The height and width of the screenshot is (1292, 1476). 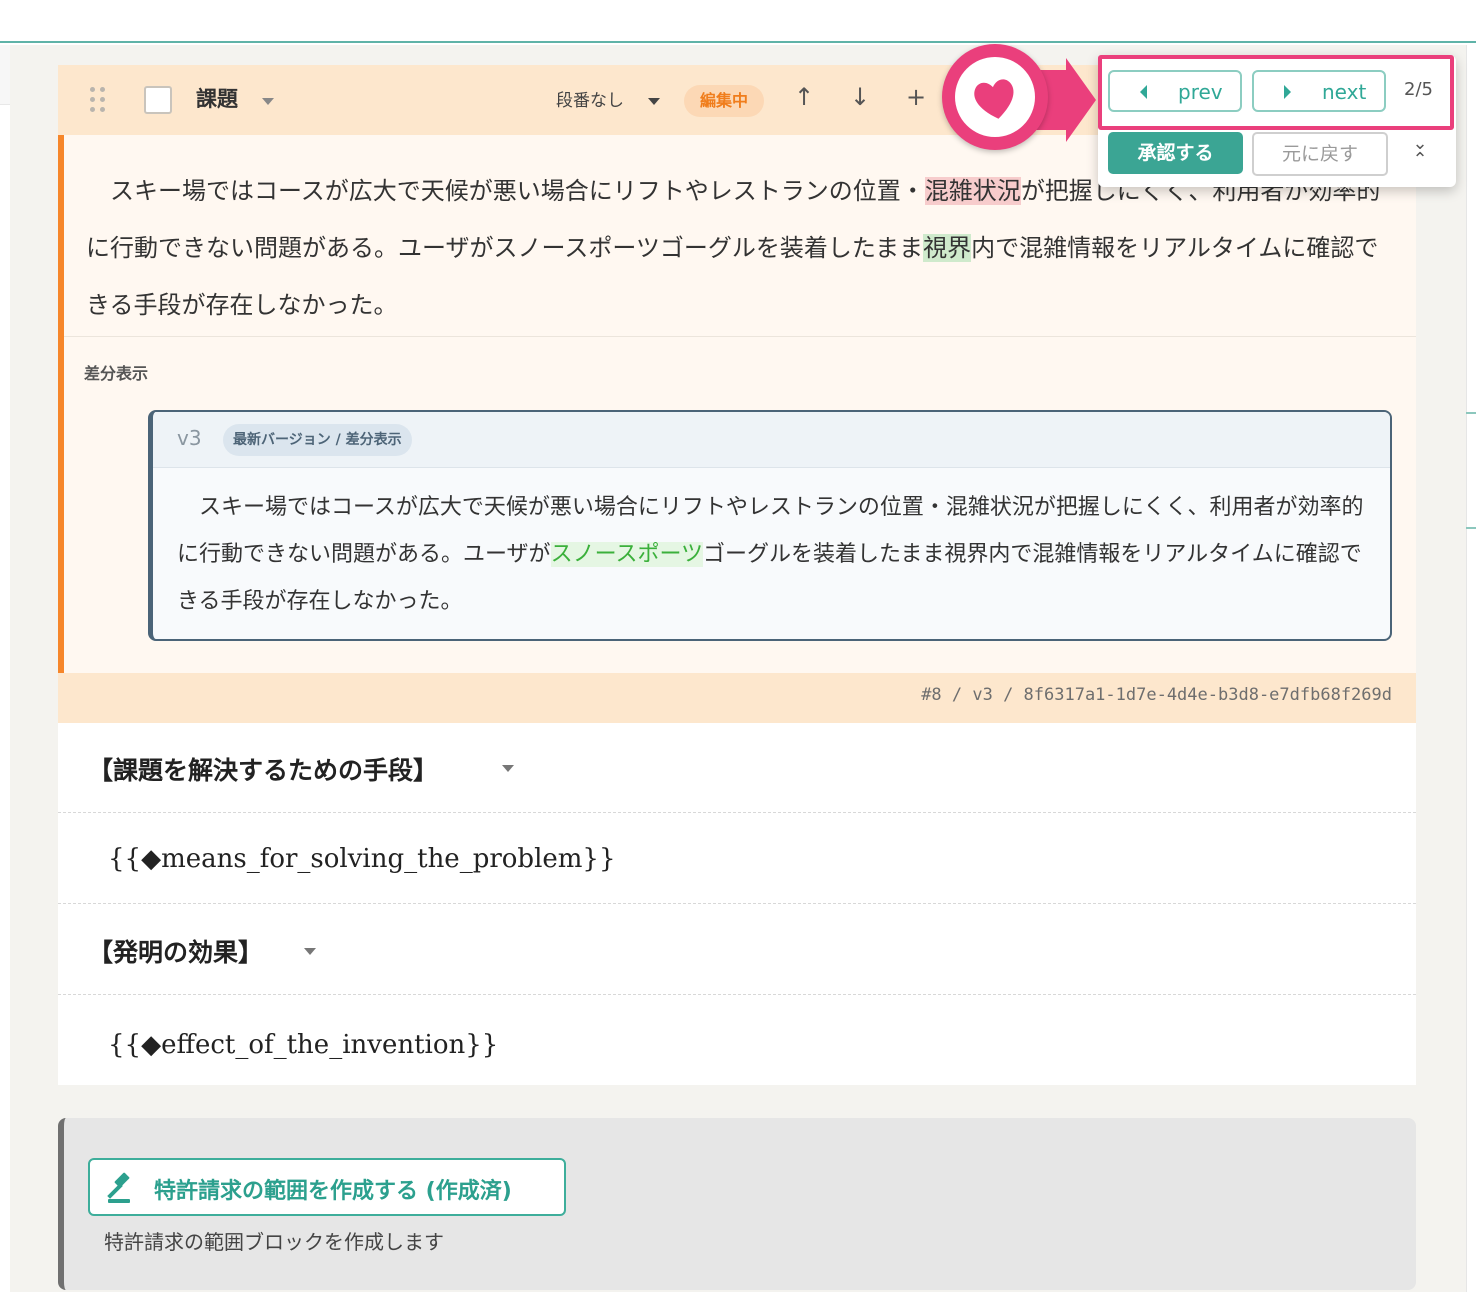 What do you see at coordinates (116, 373) in the screenshot?
I see `diff-label: 差分表示` at bounding box center [116, 373].